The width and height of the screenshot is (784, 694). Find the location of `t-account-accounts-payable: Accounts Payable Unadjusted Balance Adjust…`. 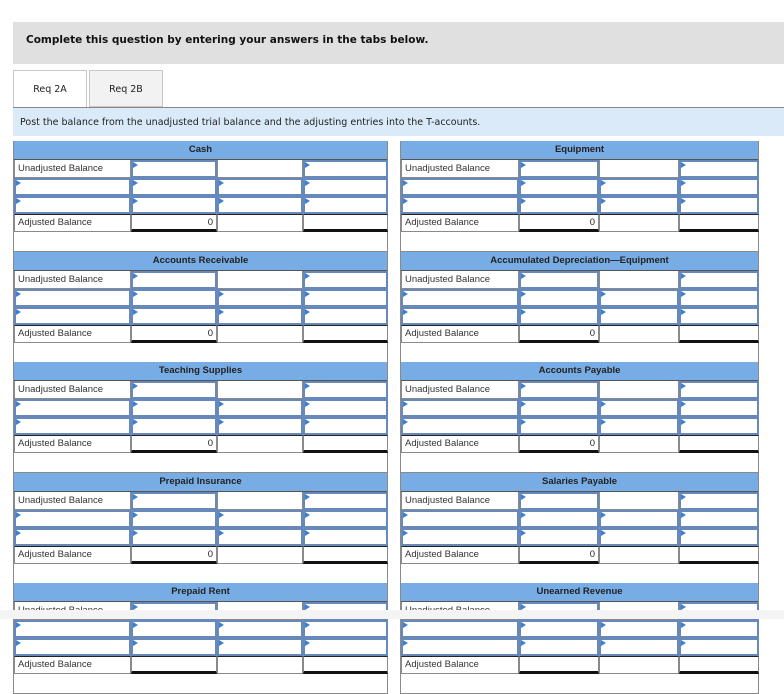

t-account-accounts-payable: Accounts Payable Unadjusted Balance Adjust… is located at coordinates (580, 417).